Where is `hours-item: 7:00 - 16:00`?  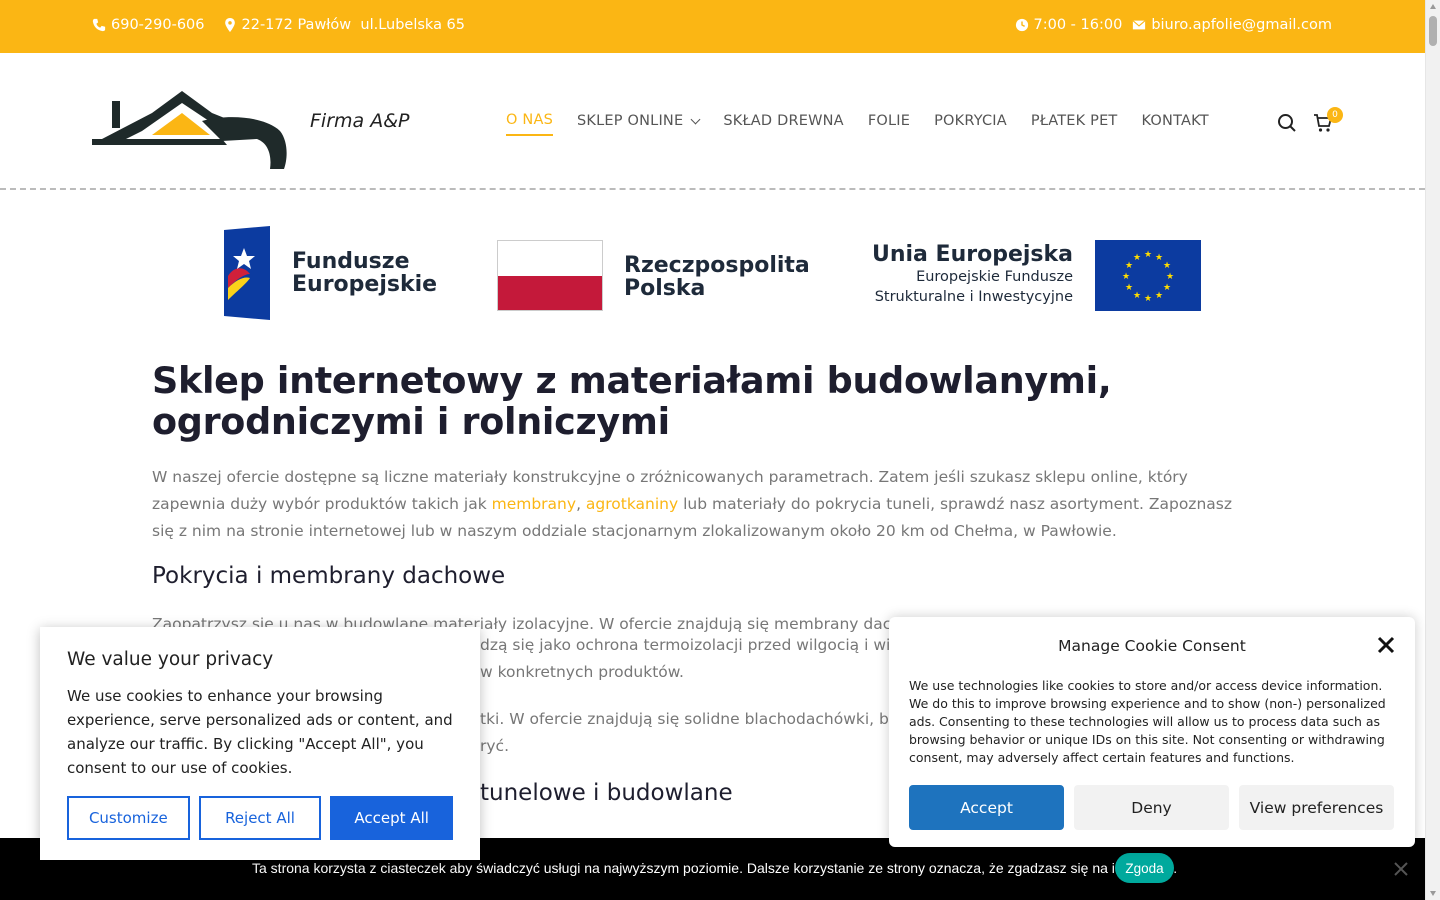
hours-item: 7:00 - 16:00 is located at coordinates (1069, 25).